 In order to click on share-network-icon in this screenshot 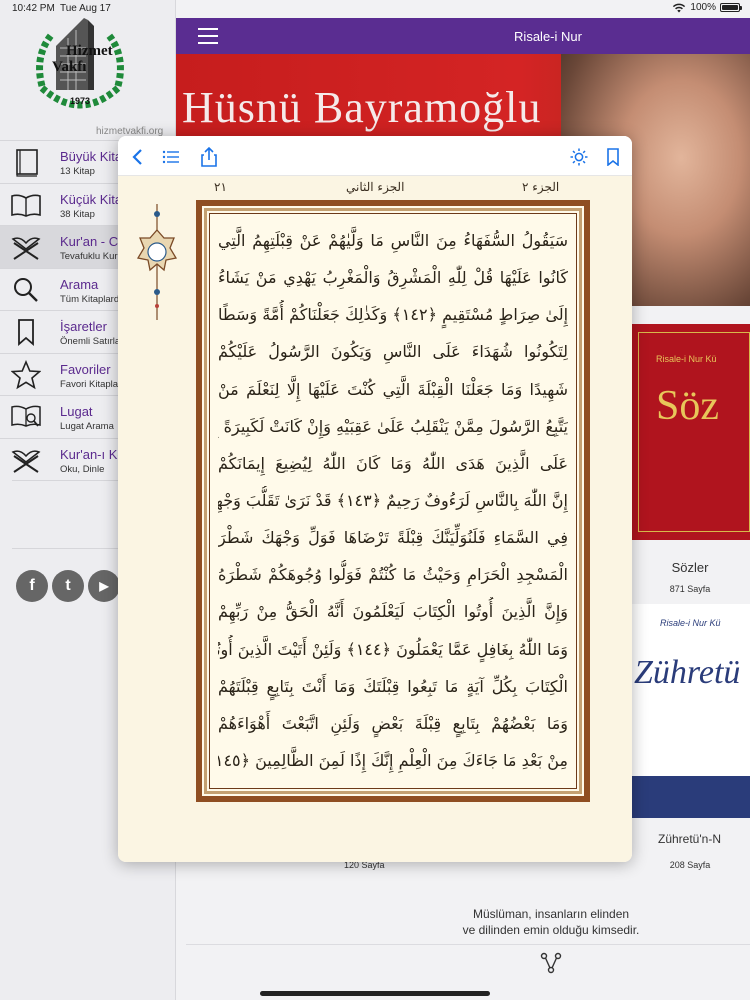, I will do `click(551, 963)`.